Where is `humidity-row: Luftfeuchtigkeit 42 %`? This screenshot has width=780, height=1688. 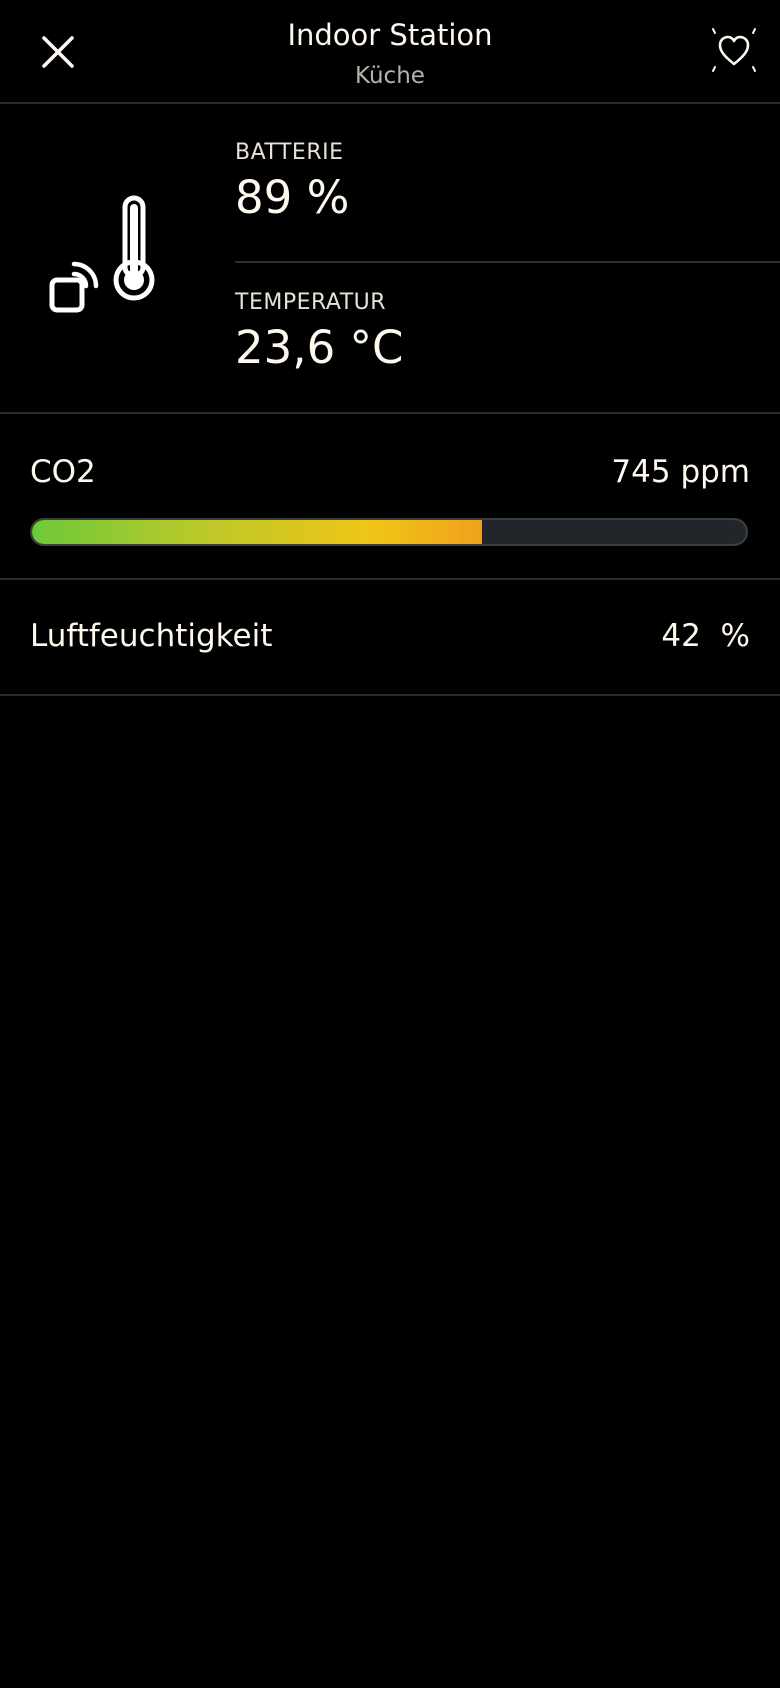 humidity-row: Luftfeuchtigkeit 42 % is located at coordinates (390, 638).